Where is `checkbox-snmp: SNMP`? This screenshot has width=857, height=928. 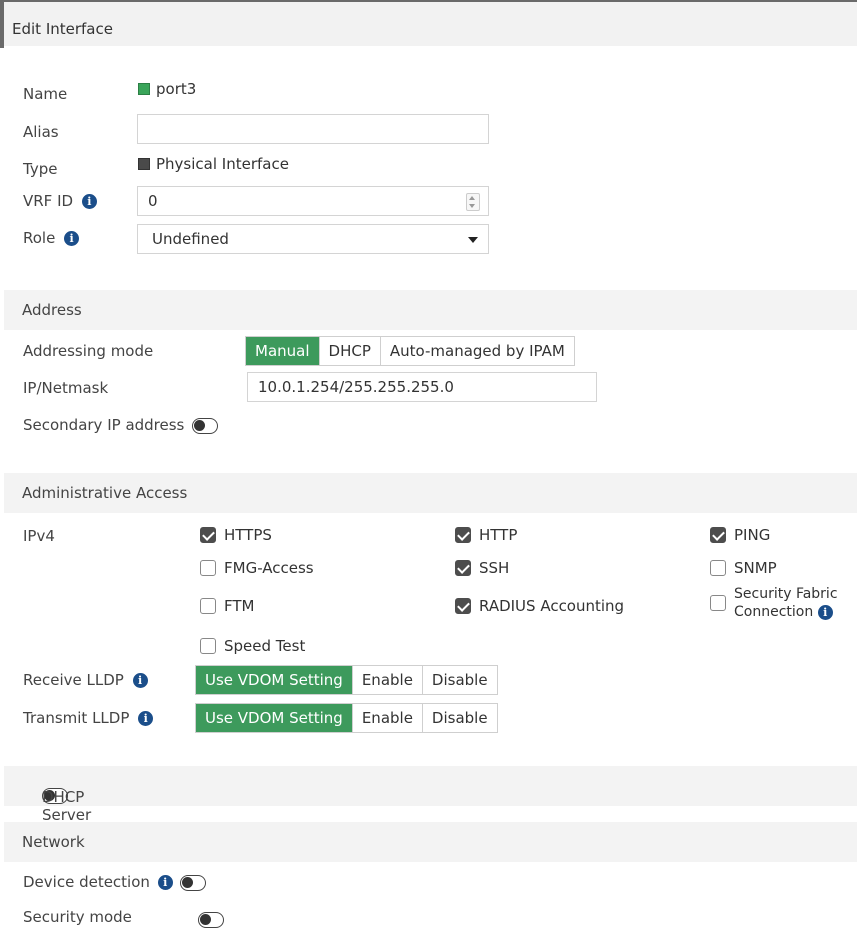
checkbox-snmp: SNMP is located at coordinates (743, 568).